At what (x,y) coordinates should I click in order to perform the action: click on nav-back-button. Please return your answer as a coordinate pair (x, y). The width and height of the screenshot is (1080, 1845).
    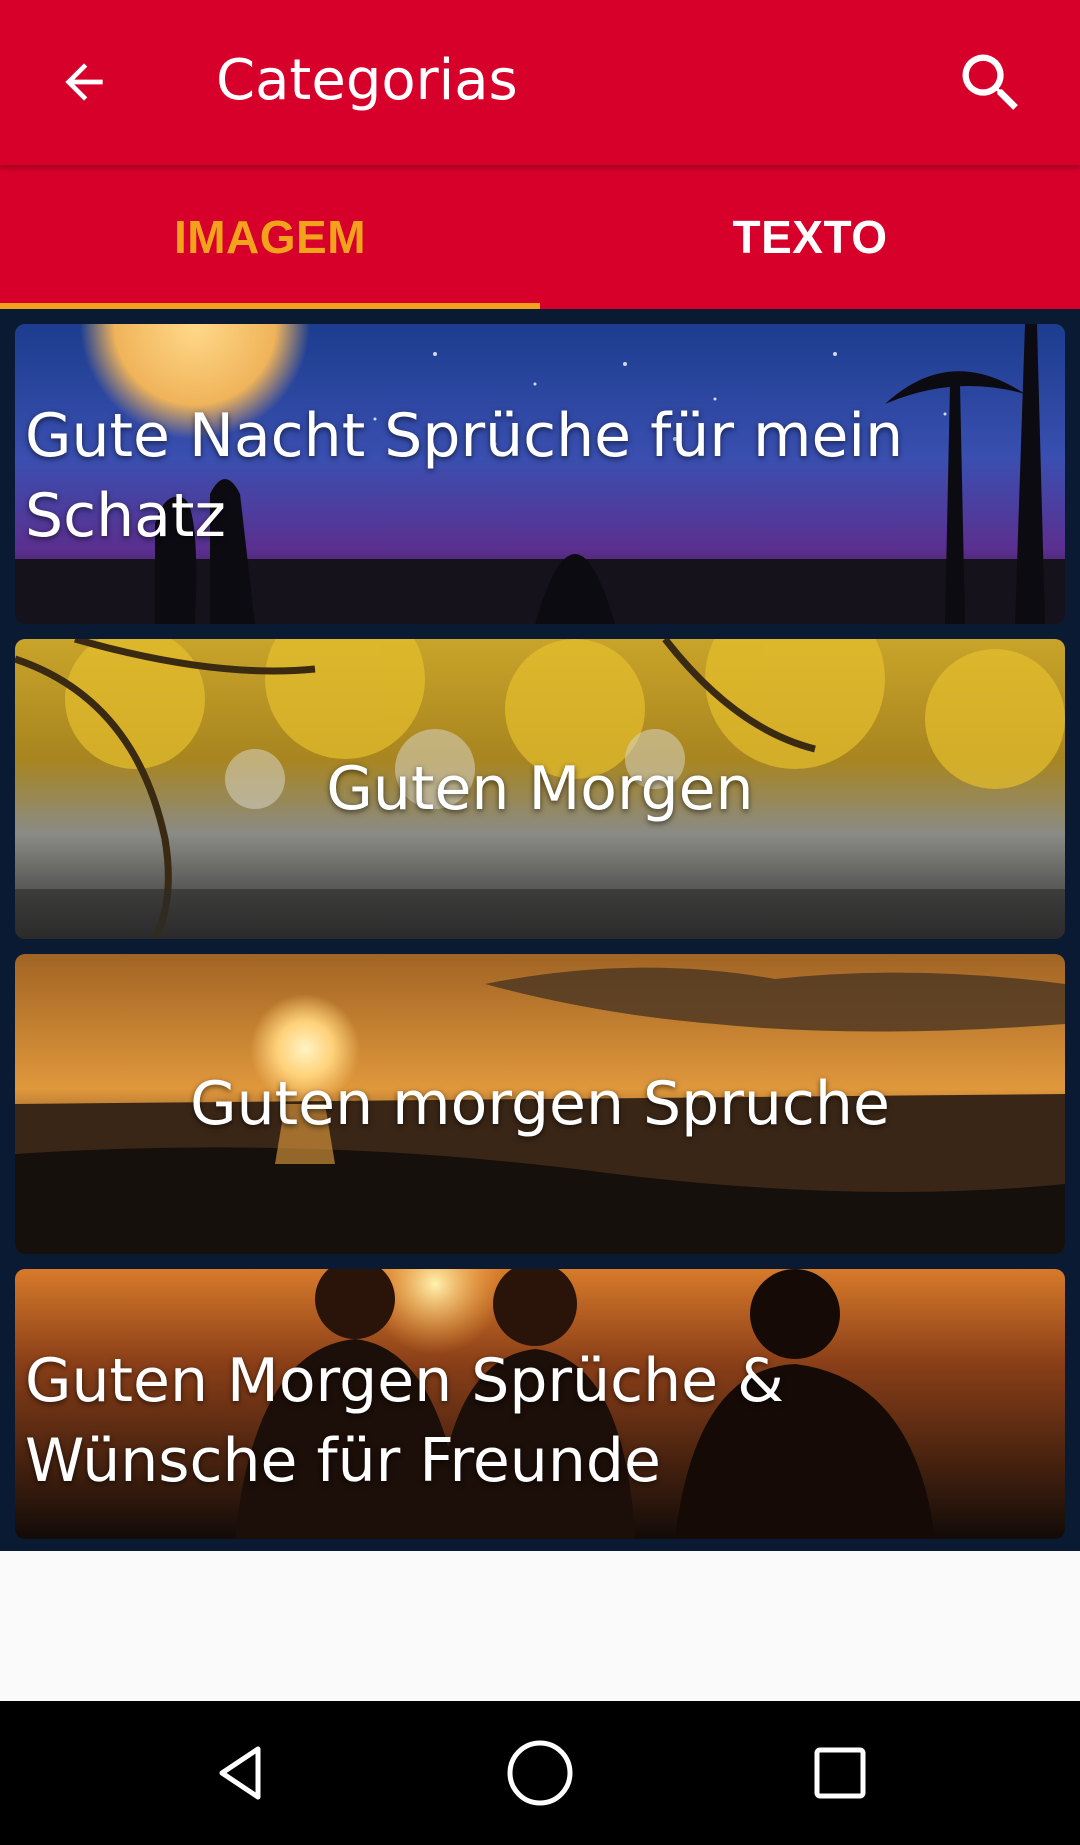
    Looking at the image, I should click on (240, 1773).